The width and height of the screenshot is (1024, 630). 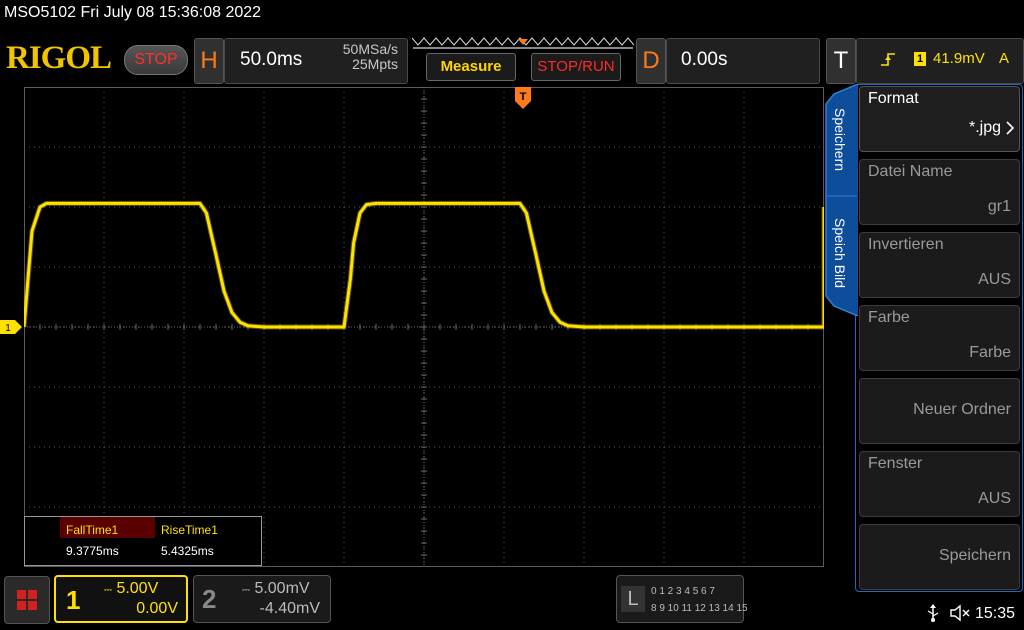 I want to click on channel-1-scale: ⎓ 5.00V, so click(x=131, y=588).